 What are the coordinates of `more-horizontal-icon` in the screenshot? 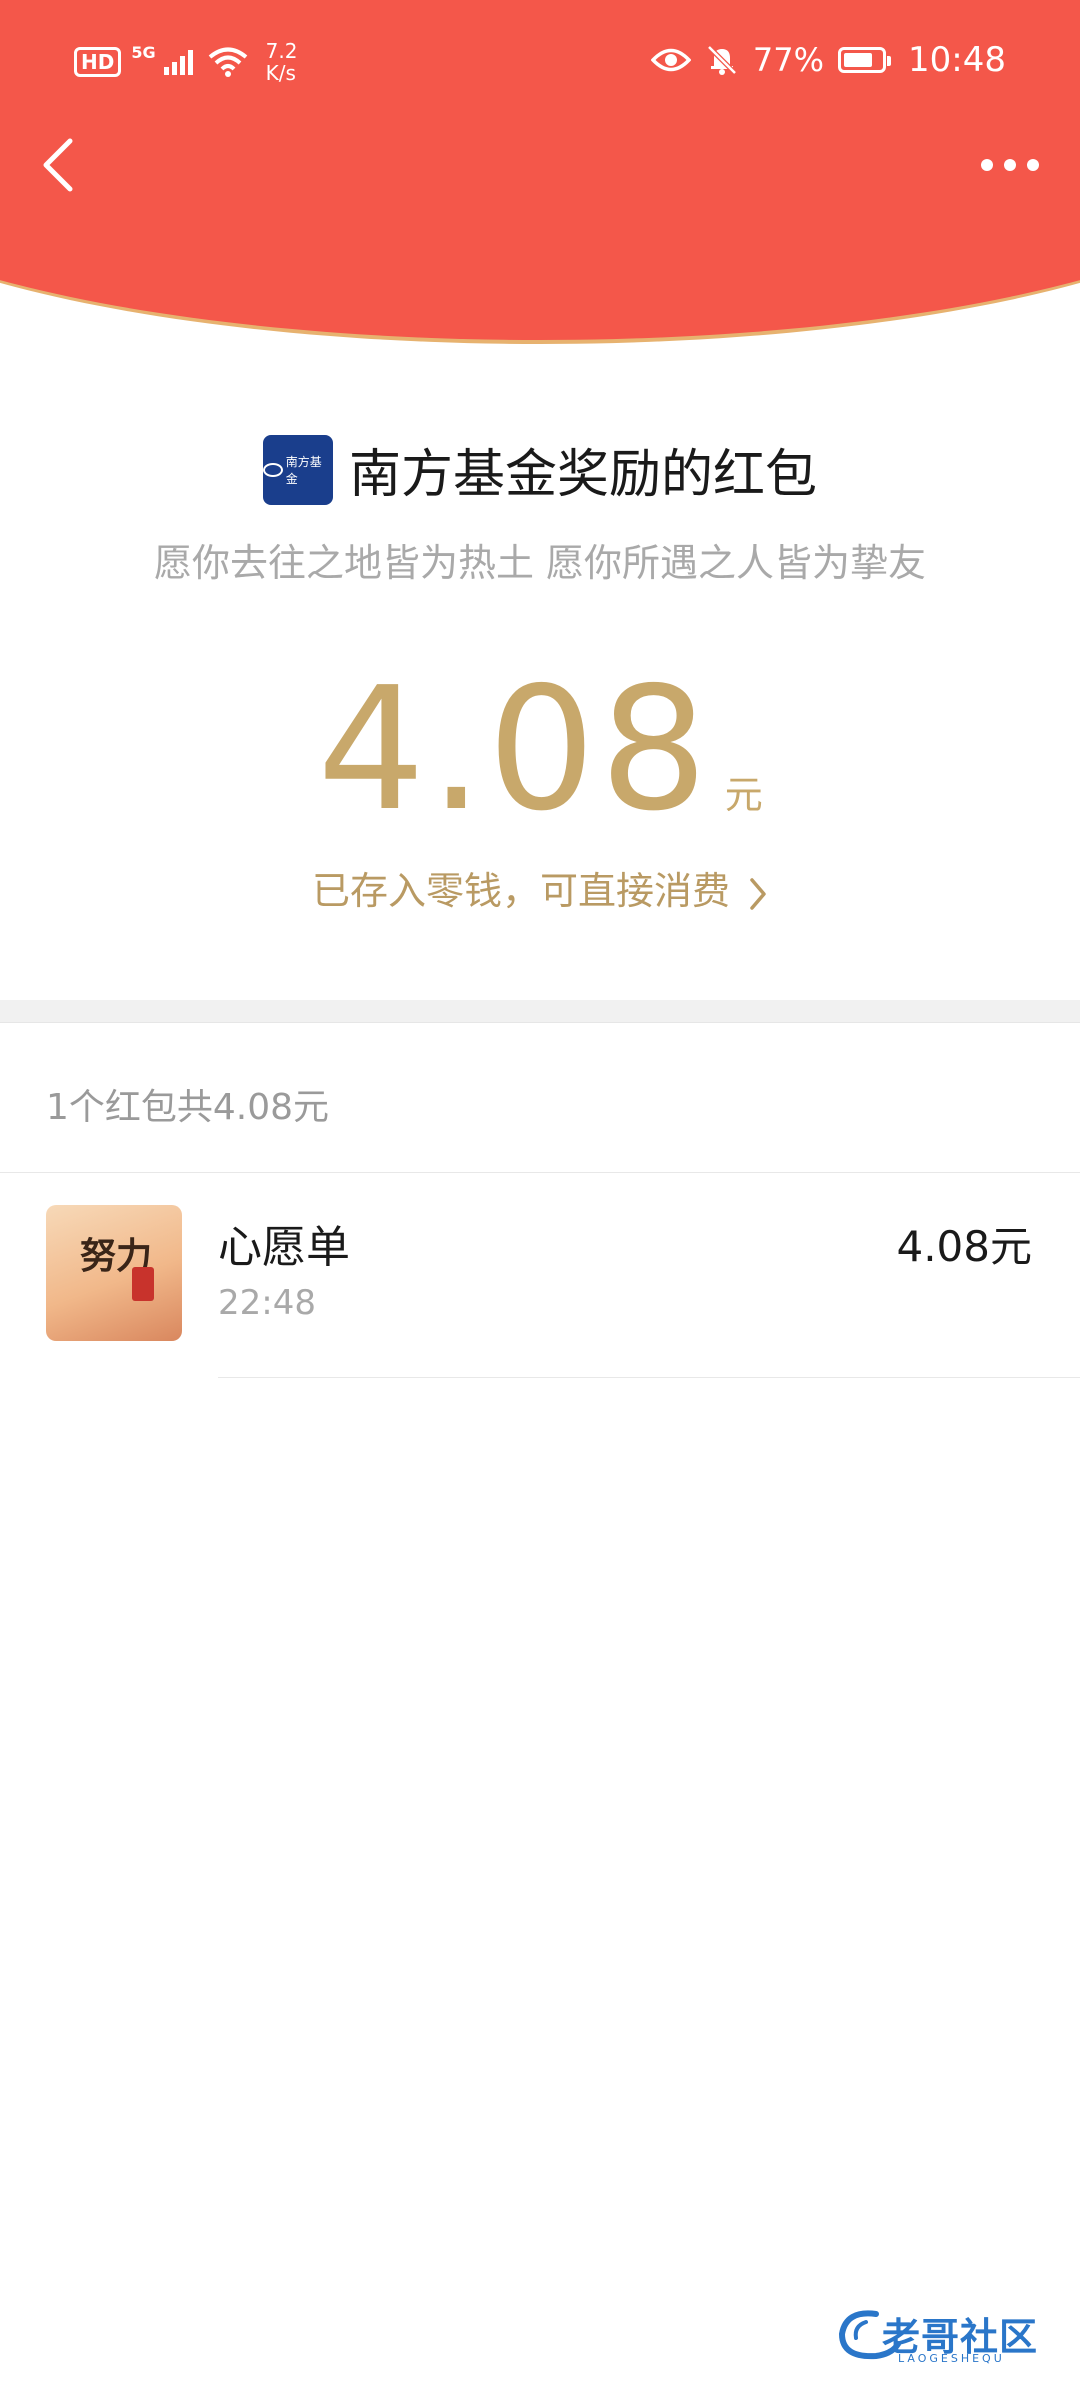 It's located at (1010, 165).